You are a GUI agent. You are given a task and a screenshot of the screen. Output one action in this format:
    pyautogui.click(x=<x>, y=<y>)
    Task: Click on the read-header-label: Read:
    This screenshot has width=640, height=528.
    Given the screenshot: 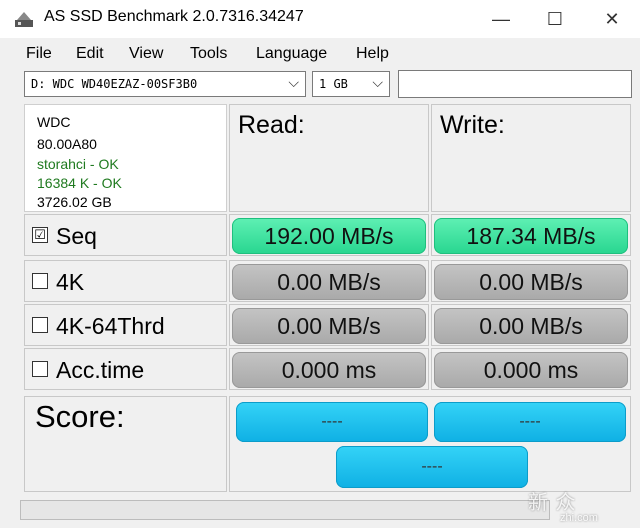 What is the action you would take?
    pyautogui.click(x=271, y=125)
    